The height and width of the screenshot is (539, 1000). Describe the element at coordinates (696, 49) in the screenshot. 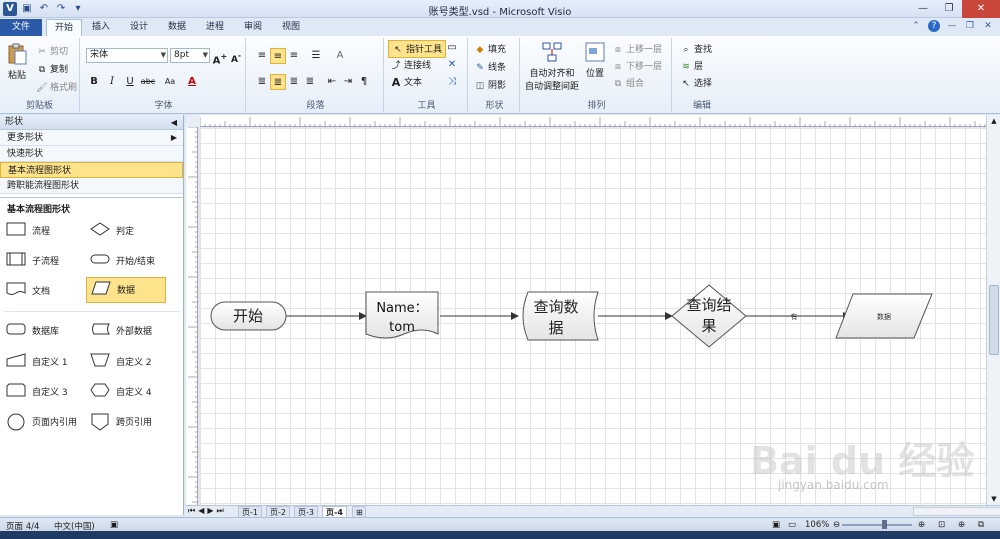

I see `find-button: ⌕ 查找` at that location.